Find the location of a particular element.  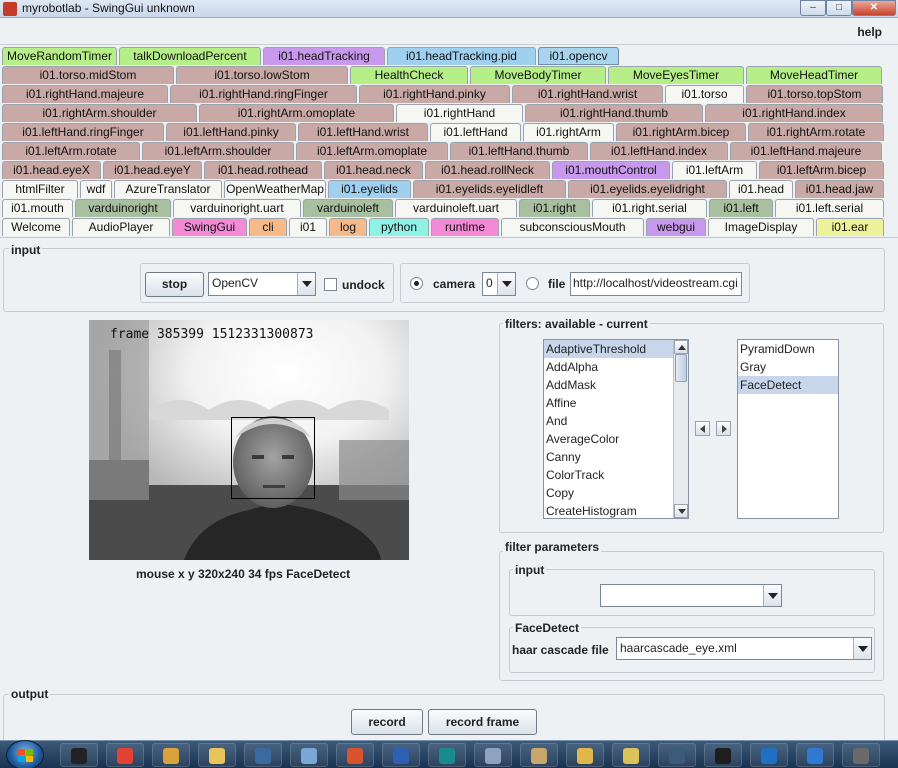

undock-checkbox is located at coordinates (330, 284).